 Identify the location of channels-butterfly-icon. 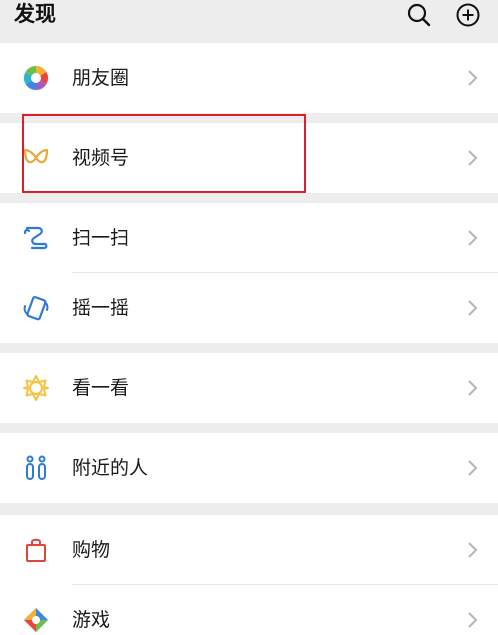
(36, 158).